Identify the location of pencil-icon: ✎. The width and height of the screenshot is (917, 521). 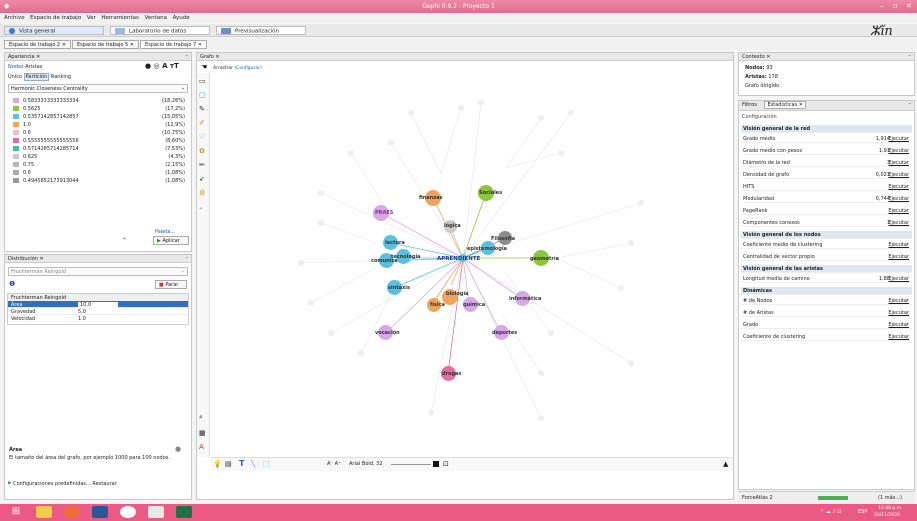
(202, 109).